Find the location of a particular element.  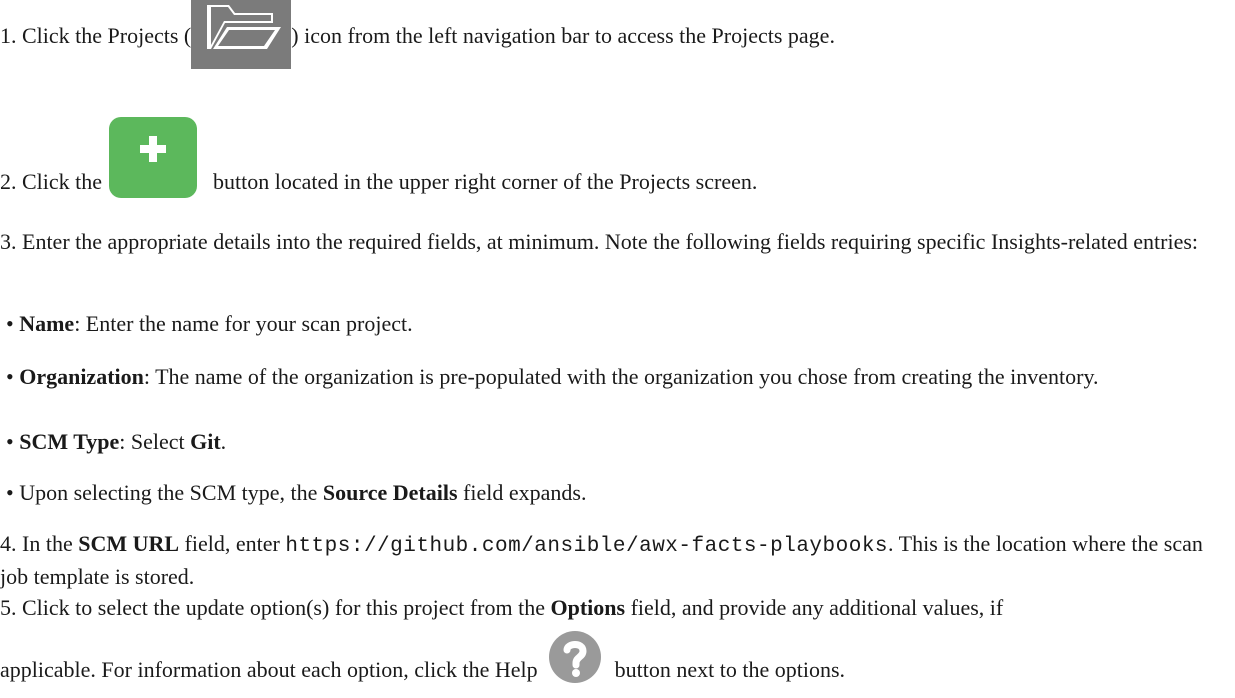

folder-icon is located at coordinates (241, 34).